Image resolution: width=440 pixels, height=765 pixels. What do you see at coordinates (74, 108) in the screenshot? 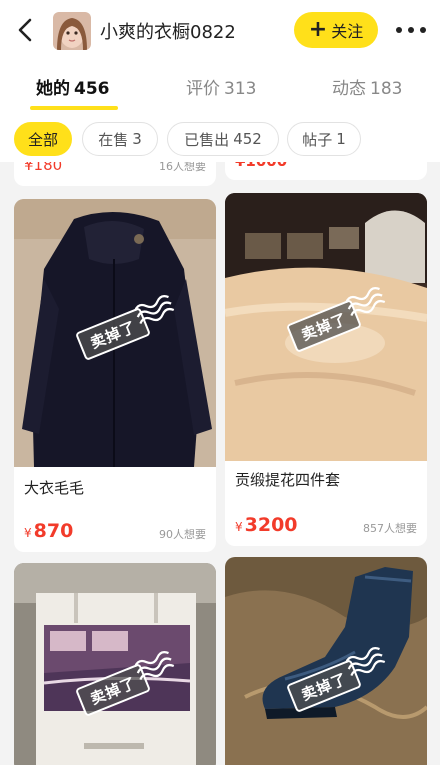
I see `active-tab-indicator` at bounding box center [74, 108].